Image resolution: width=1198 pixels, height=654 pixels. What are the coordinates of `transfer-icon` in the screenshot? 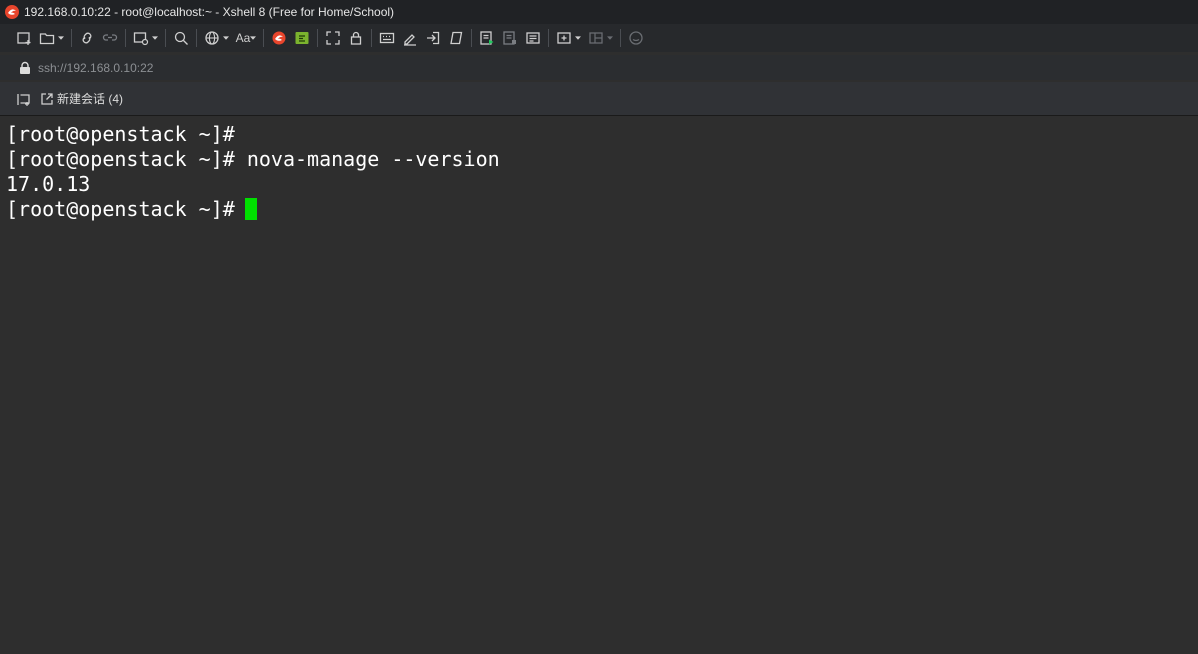 It's located at (433, 38).